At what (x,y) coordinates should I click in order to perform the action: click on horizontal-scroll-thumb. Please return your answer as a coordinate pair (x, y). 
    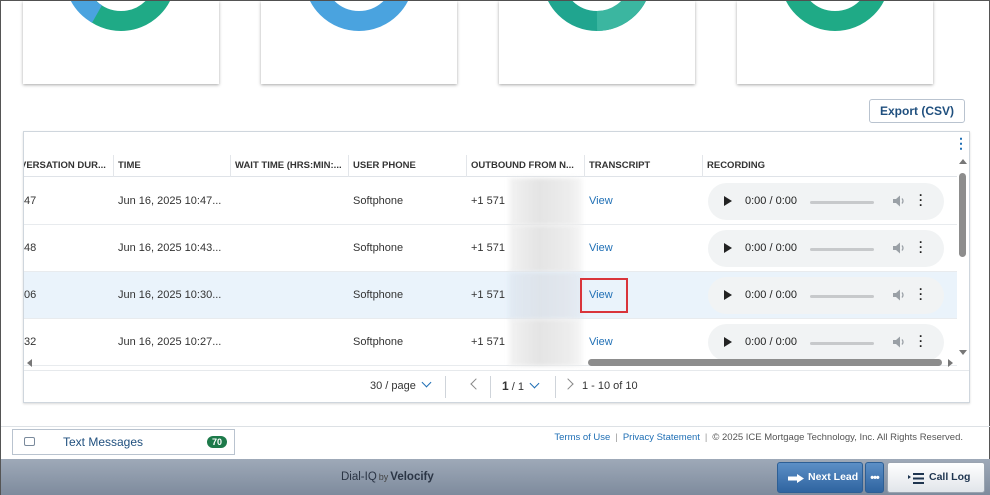
    Looking at the image, I should click on (765, 362).